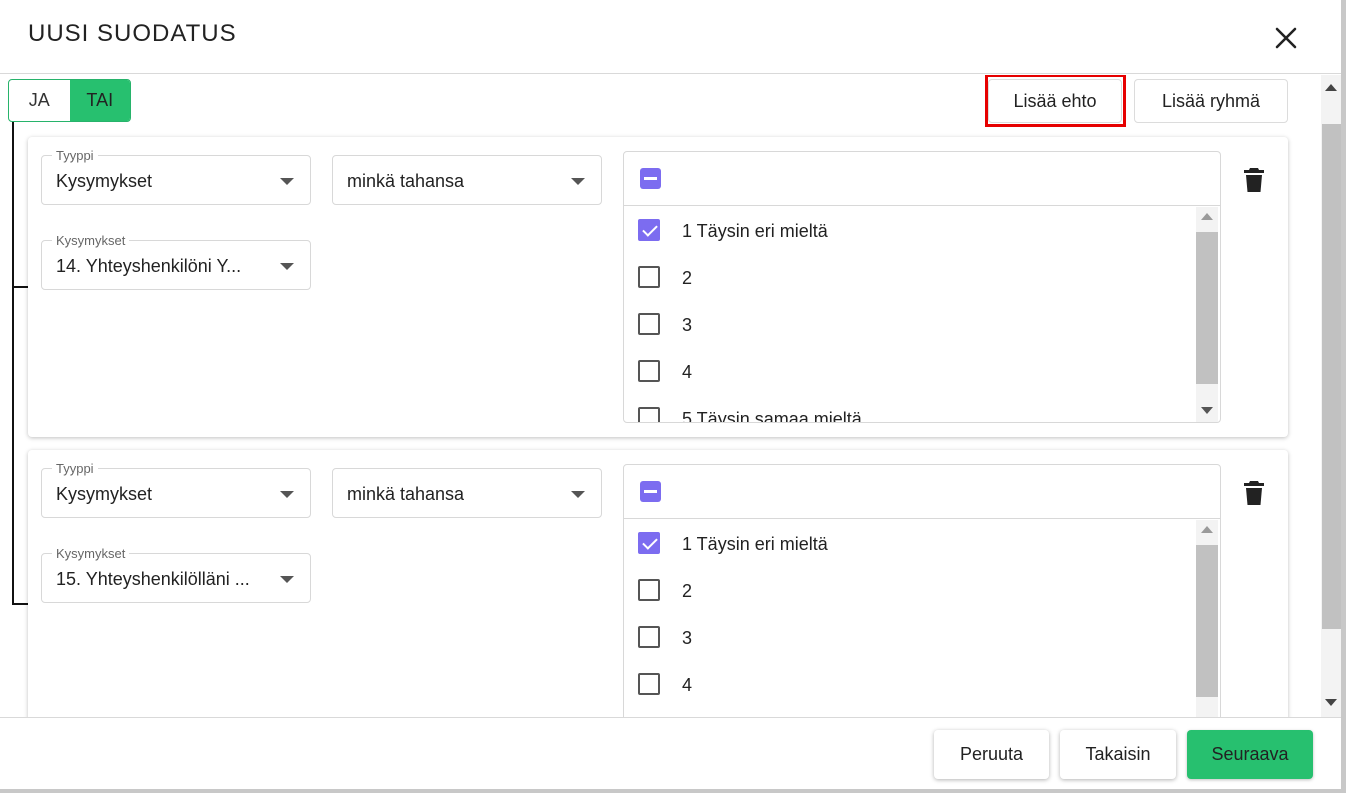  I want to click on answer-options-list: 1 Täysin eri mieltä 2 3 4, so click(922, 590).